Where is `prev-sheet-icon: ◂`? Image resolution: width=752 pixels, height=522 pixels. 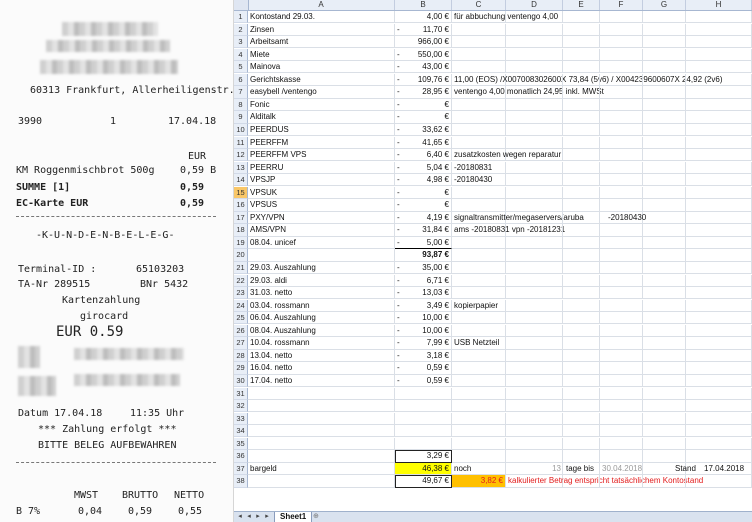
prev-sheet-icon: ◂ is located at coordinates (249, 517).